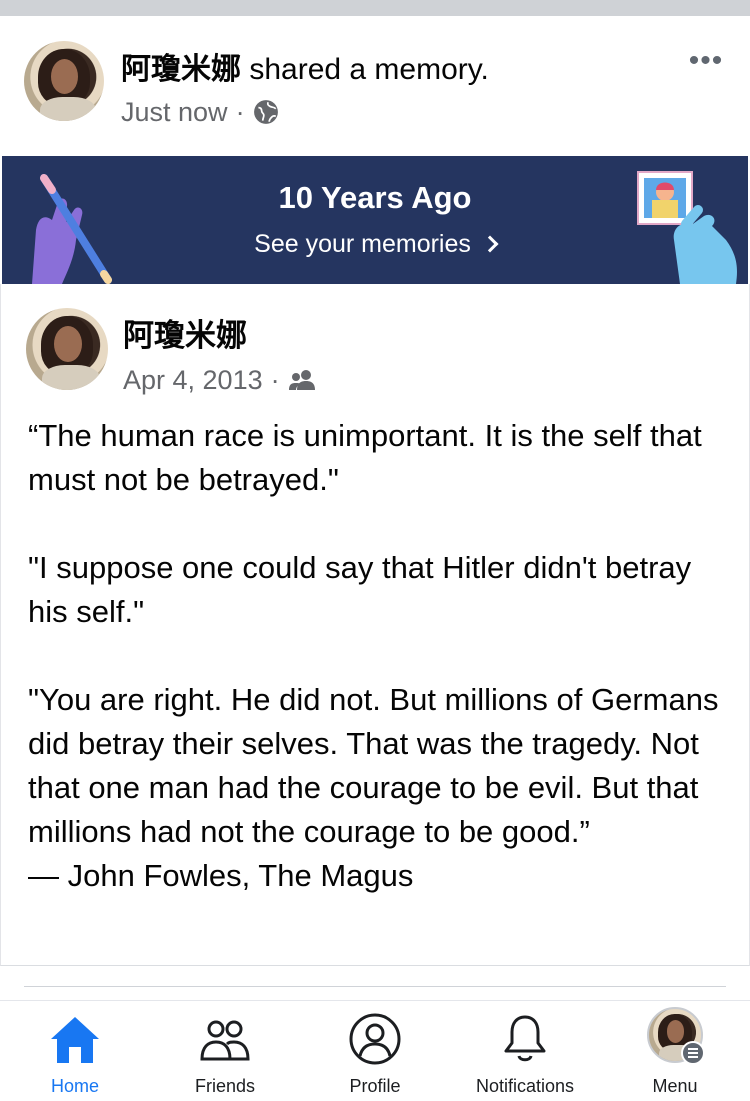  What do you see at coordinates (75, 1040) in the screenshot?
I see `home-icon` at bounding box center [75, 1040].